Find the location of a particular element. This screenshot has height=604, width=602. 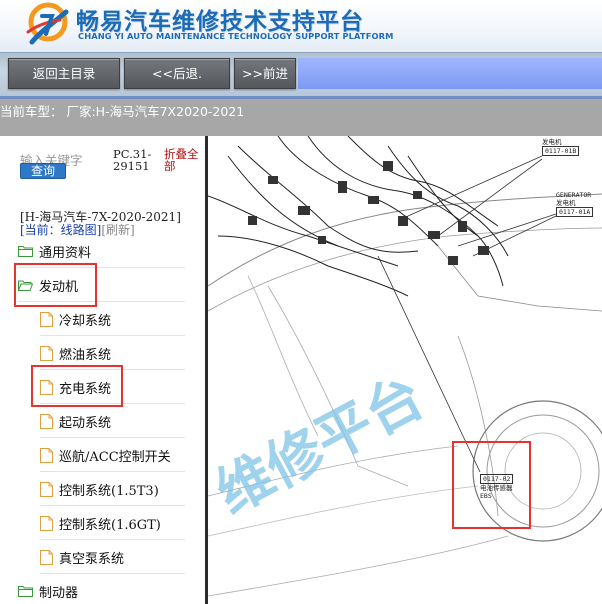

tree-item: 冷却系统 is located at coordinates (75, 319).